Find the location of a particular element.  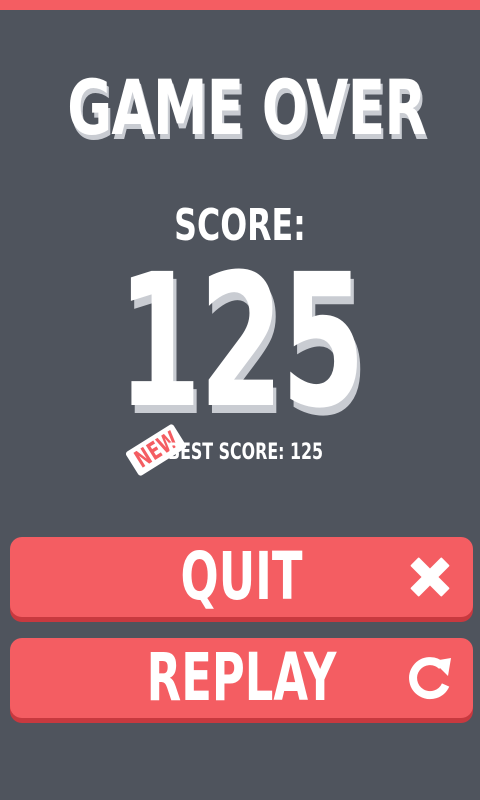

score-value: 125 is located at coordinates (241, 342).